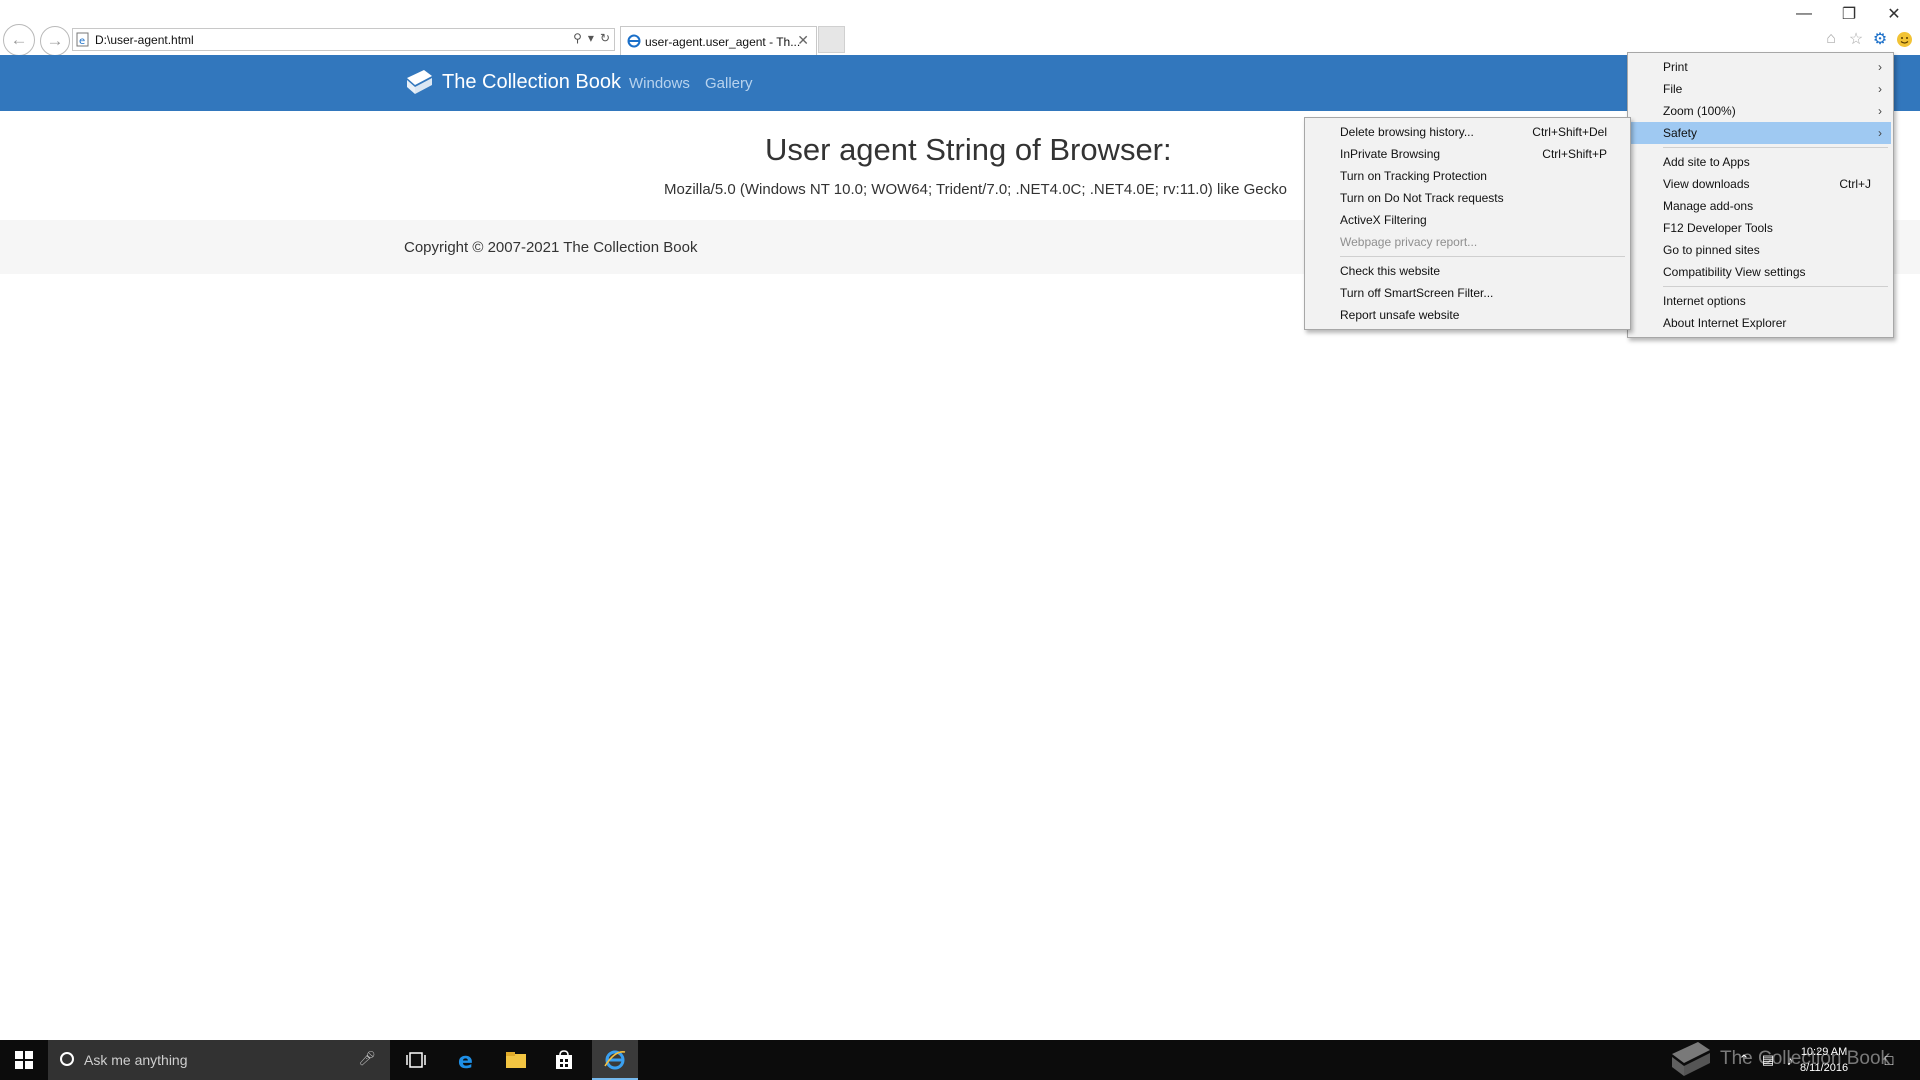  I want to click on search-icon: ⚲, so click(577, 38).